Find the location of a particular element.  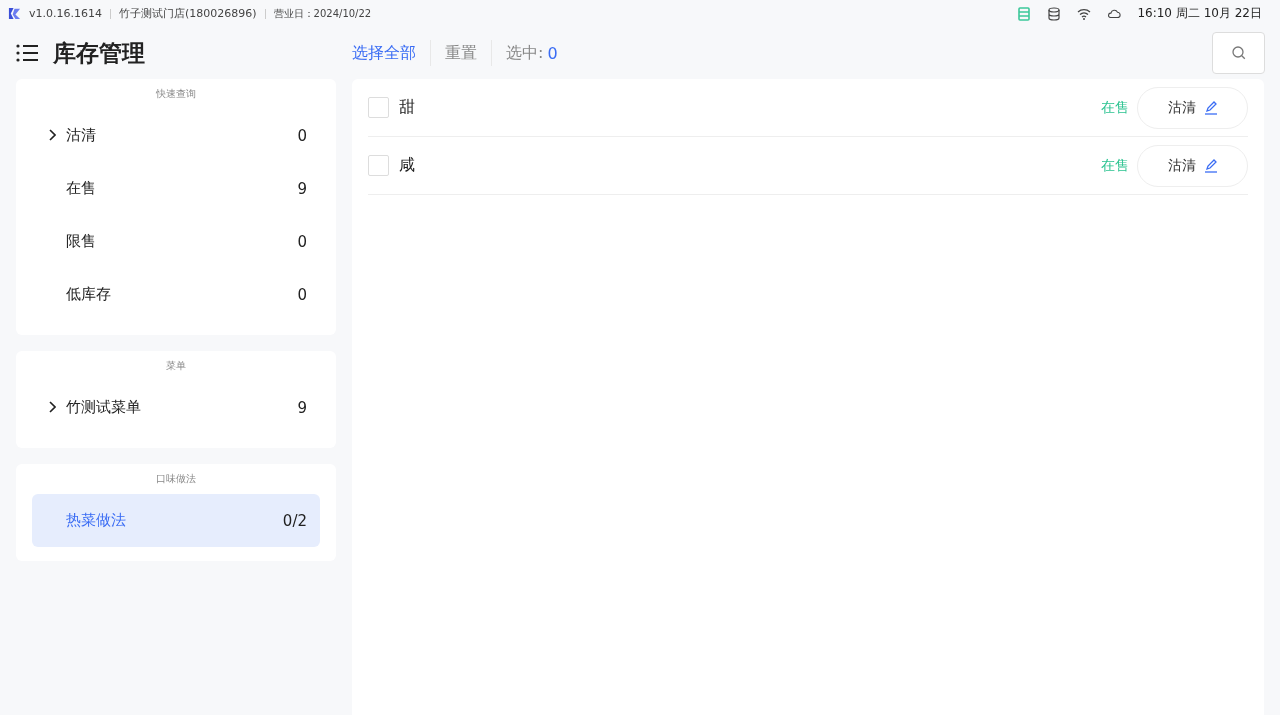

version-text: v1.0.16.1614 is located at coordinates (65, 13).